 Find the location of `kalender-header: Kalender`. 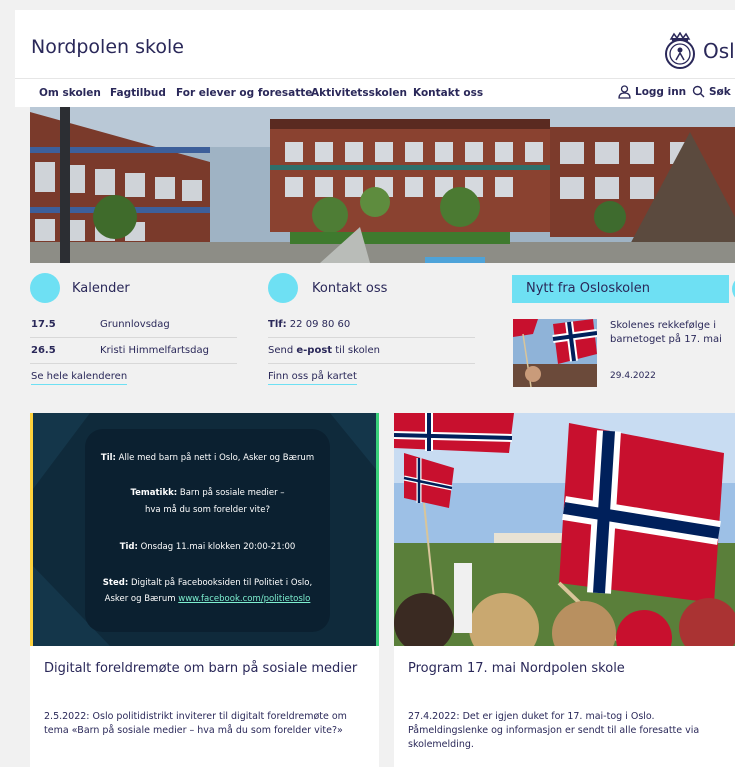

kalender-header: Kalender is located at coordinates (80, 288).